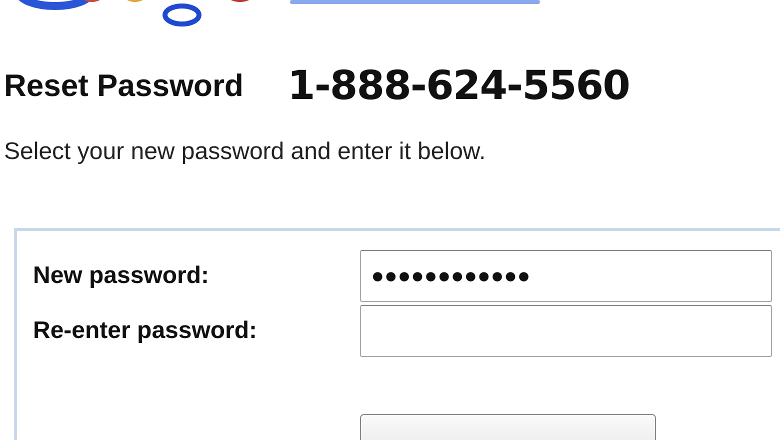 This screenshot has width=780, height=440. I want to click on field-label: New password:, so click(121, 276).